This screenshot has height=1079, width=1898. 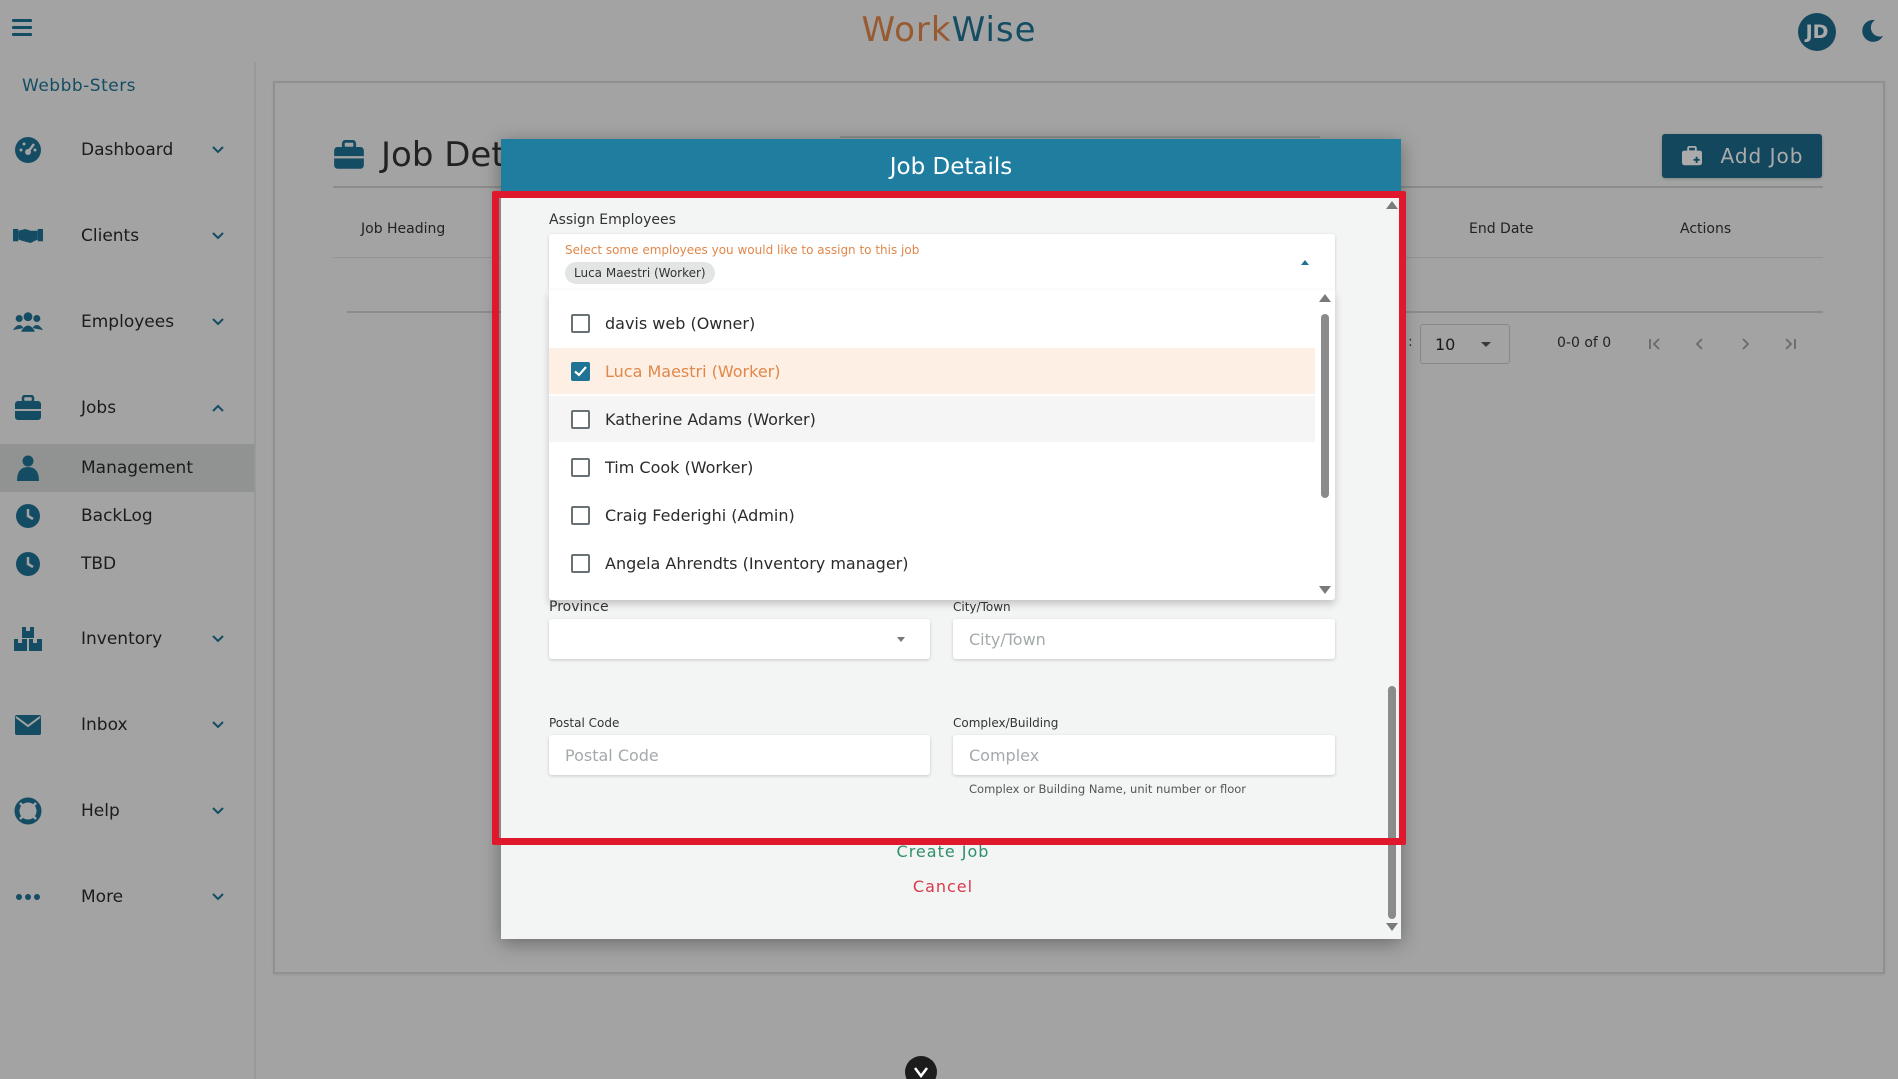 I want to click on chip-label: Luca Maestri (Worker), so click(x=640, y=273).